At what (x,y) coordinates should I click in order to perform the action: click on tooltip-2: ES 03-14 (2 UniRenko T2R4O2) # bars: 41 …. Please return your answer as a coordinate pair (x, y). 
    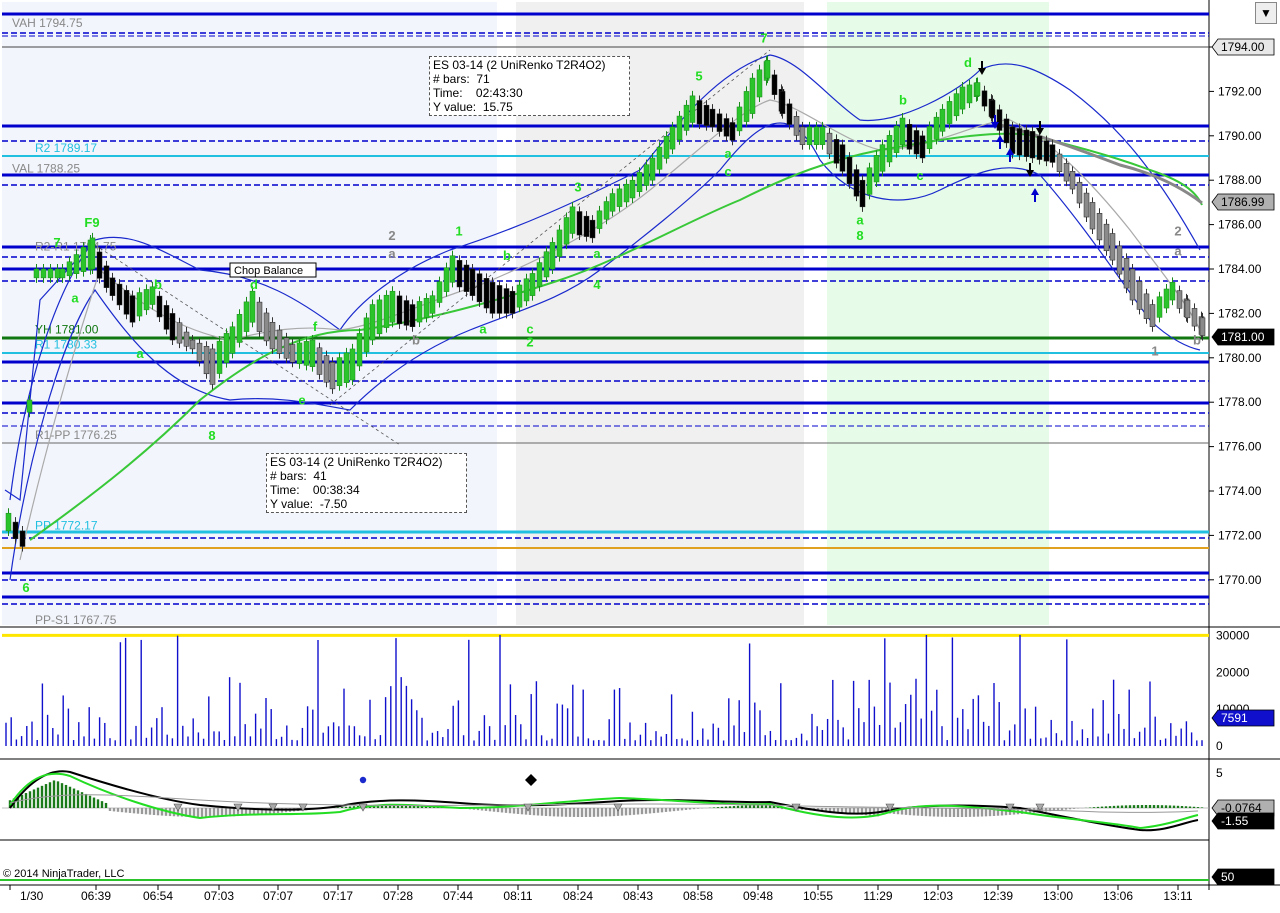
    Looking at the image, I should click on (366, 483).